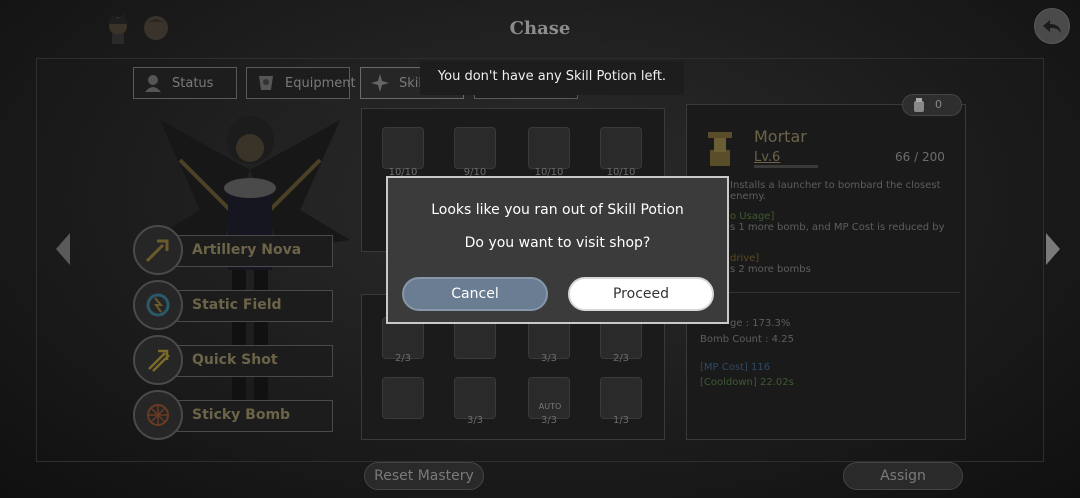 This screenshot has height=498, width=1080. Describe the element at coordinates (557, 210) in the screenshot. I see `dialog-message: Looks like you ran out of Skill Potion` at that location.